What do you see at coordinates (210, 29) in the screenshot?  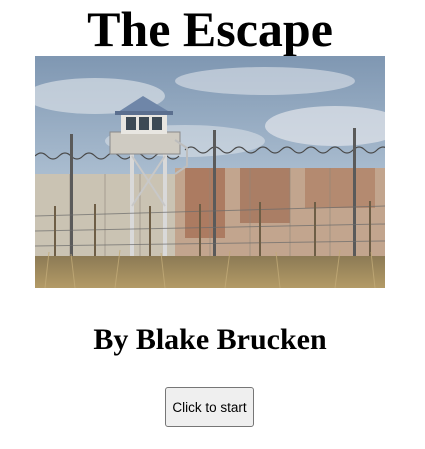 I see `page-title: The Escape` at bounding box center [210, 29].